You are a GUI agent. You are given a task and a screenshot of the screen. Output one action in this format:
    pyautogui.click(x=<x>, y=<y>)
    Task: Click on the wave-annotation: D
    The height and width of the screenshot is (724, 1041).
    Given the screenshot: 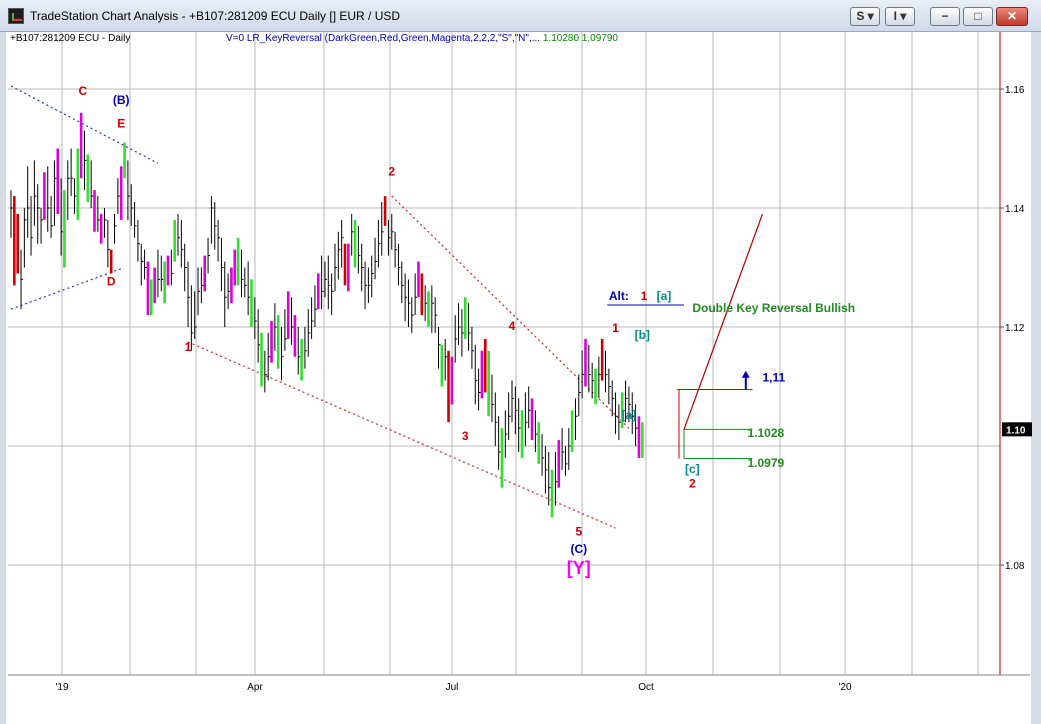 What is the action you would take?
    pyautogui.click(x=111, y=281)
    